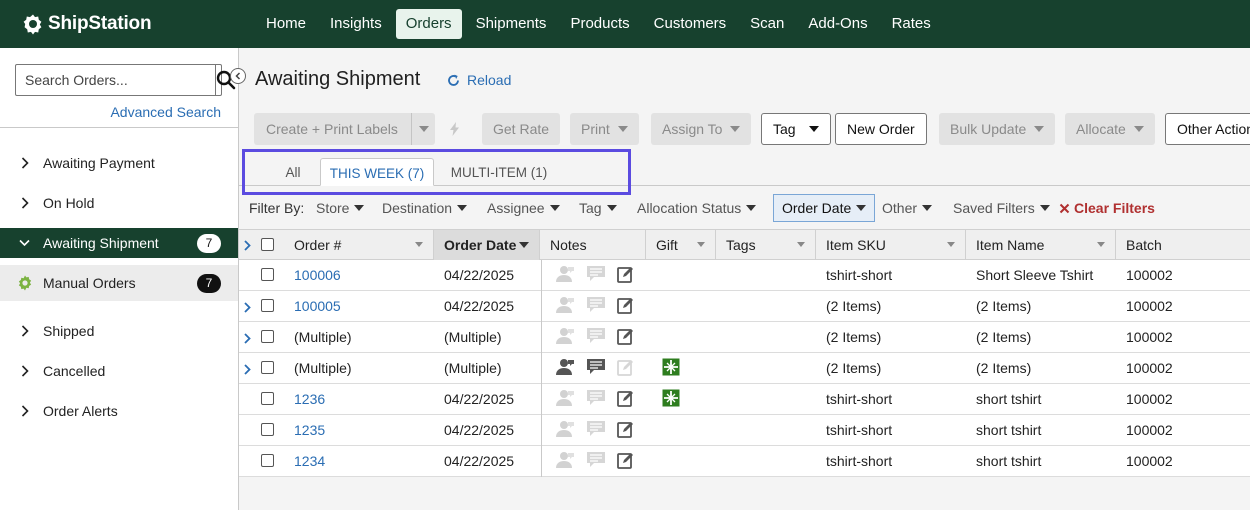 This screenshot has width=1250, height=510. Describe the element at coordinates (511, 24) in the screenshot. I see `nav-shipments: Shipments` at that location.